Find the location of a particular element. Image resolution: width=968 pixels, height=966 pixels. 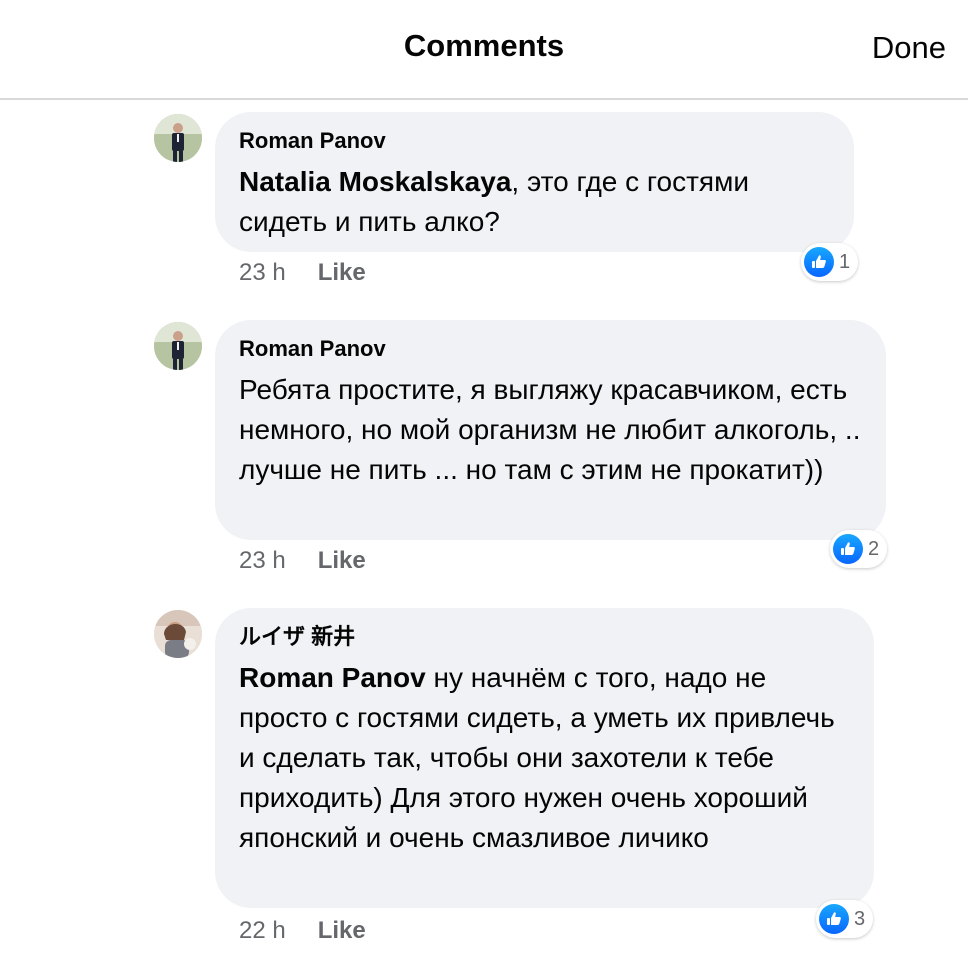

reaction-summary: 2 is located at coordinates (859, 549).